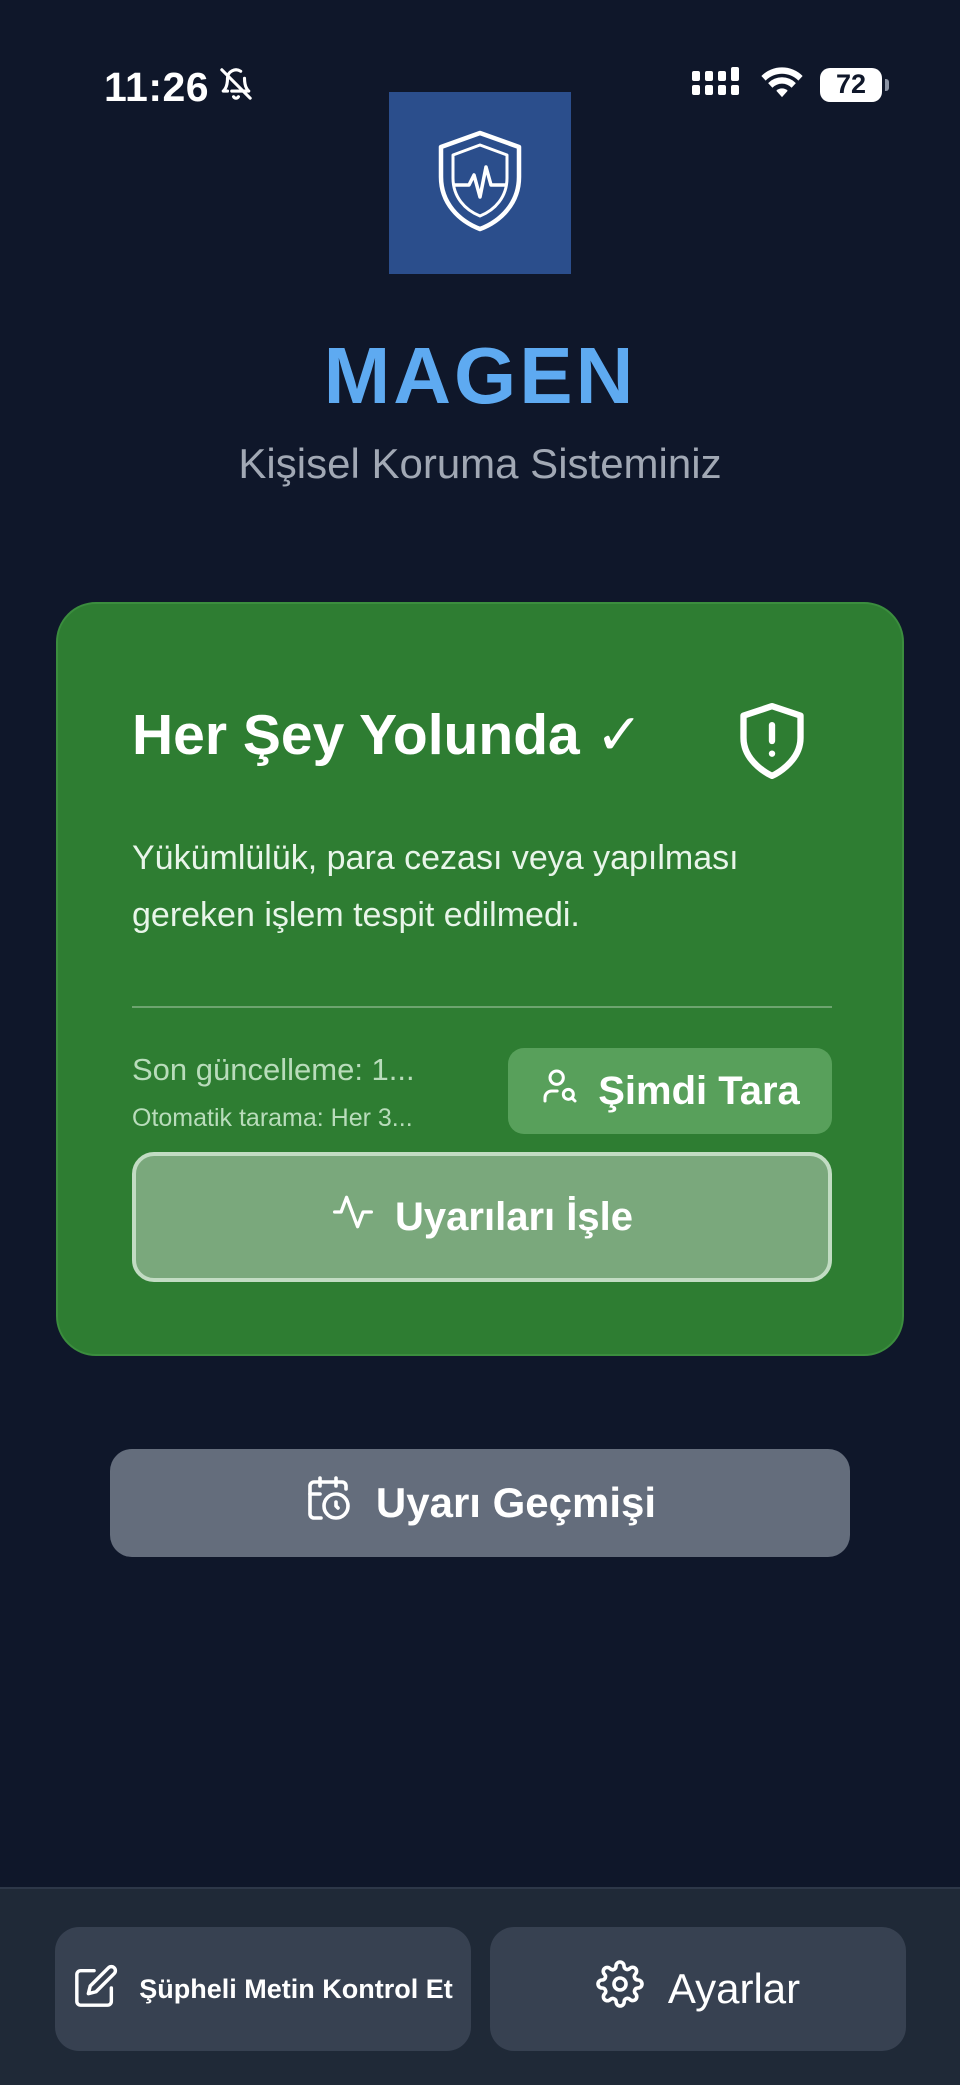  Describe the element at coordinates (157, 87) in the screenshot. I see `time-text: 11:26` at that location.